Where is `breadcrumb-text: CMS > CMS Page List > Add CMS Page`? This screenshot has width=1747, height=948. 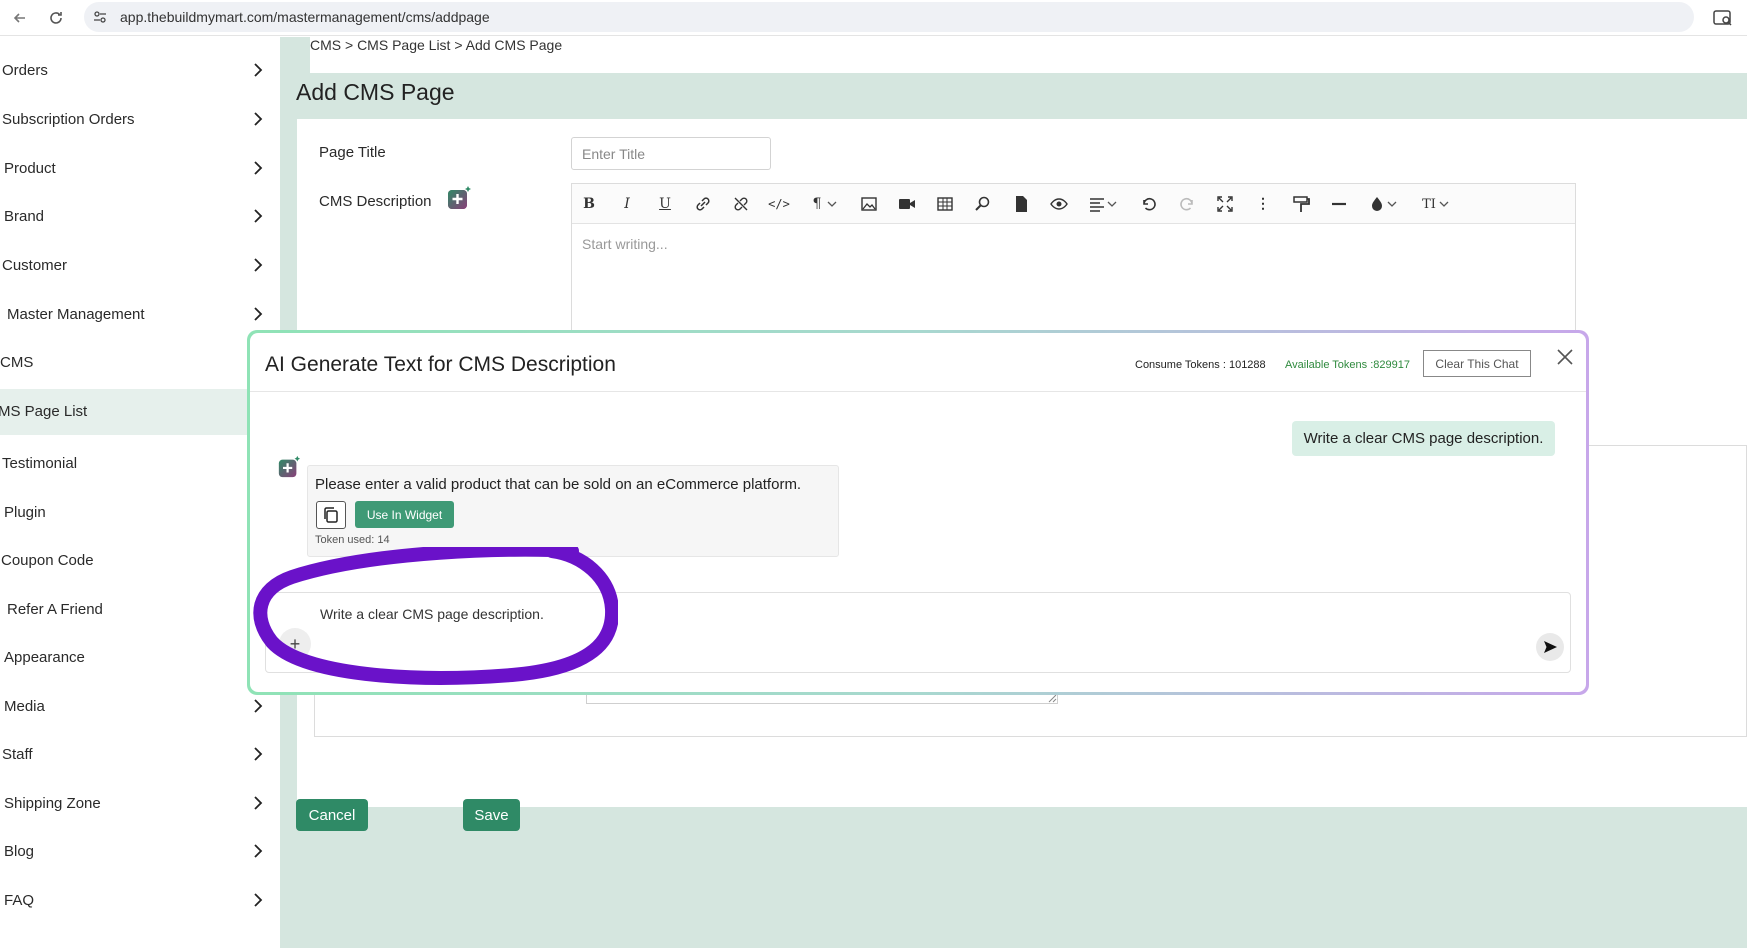
breadcrumb-text: CMS > CMS Page List > Add CMS Page is located at coordinates (436, 45).